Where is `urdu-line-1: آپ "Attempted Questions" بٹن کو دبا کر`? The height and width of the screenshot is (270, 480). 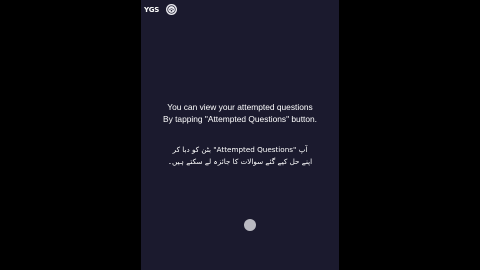
urdu-line-1: آپ "Attempted Questions" بٹن کو دبا کر is located at coordinates (240, 149).